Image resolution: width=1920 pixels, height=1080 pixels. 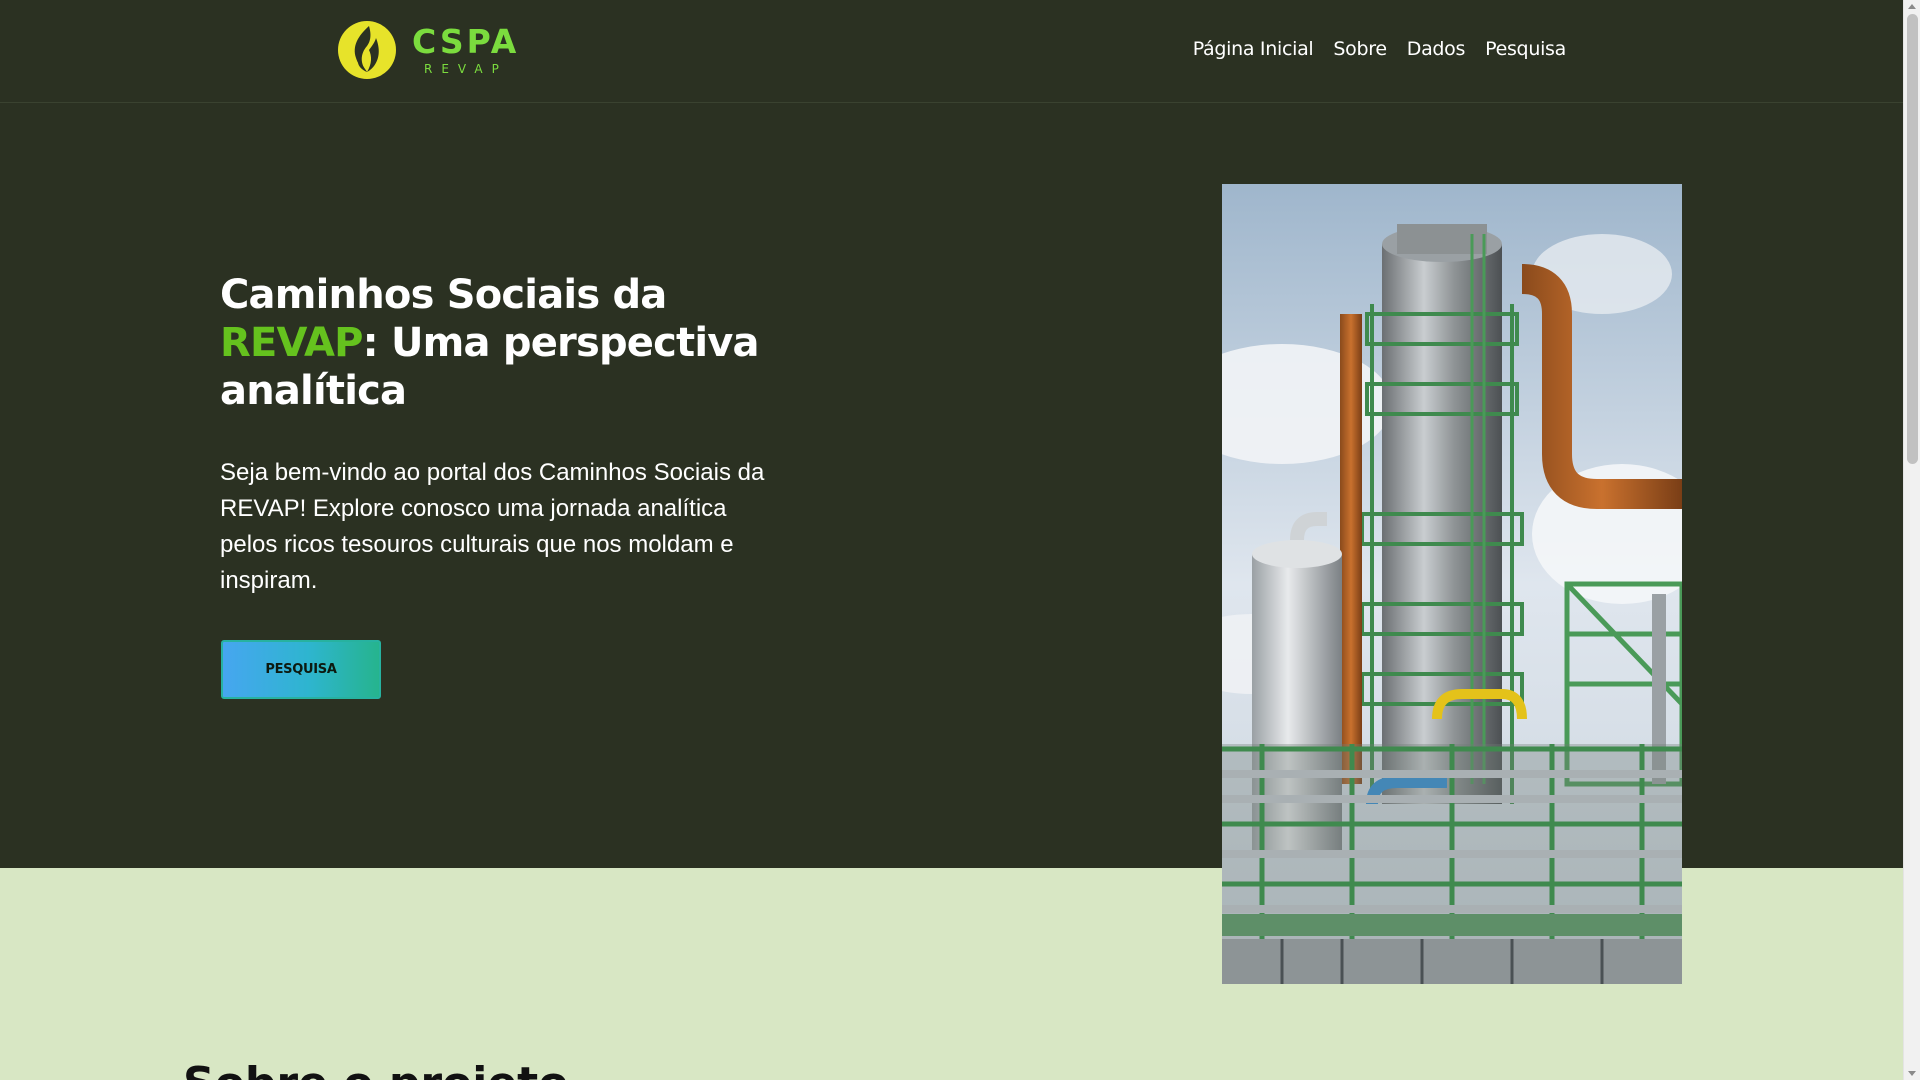 I want to click on page-scrollbar, so click(x=1911, y=540).